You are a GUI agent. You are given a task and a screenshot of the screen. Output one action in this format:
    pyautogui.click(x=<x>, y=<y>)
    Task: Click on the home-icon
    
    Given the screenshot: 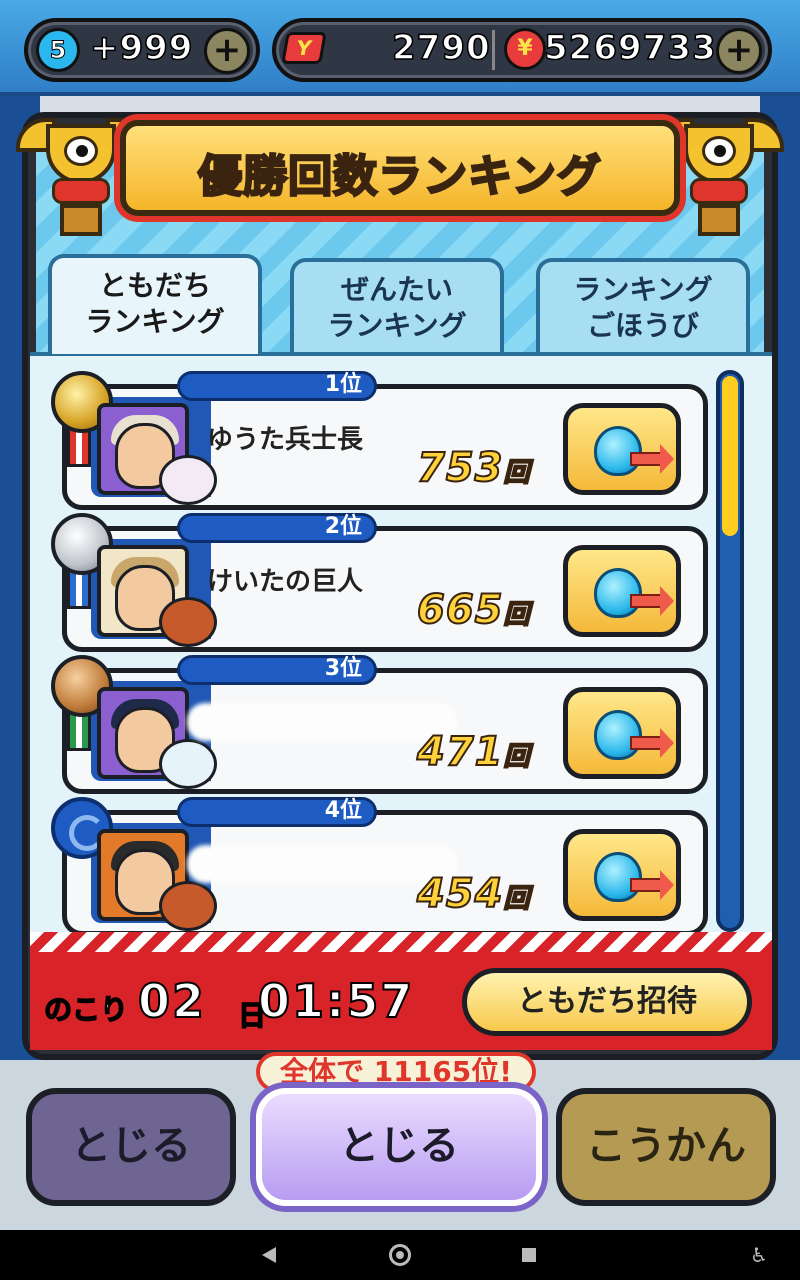 What is the action you would take?
    pyautogui.click(x=400, y=1255)
    